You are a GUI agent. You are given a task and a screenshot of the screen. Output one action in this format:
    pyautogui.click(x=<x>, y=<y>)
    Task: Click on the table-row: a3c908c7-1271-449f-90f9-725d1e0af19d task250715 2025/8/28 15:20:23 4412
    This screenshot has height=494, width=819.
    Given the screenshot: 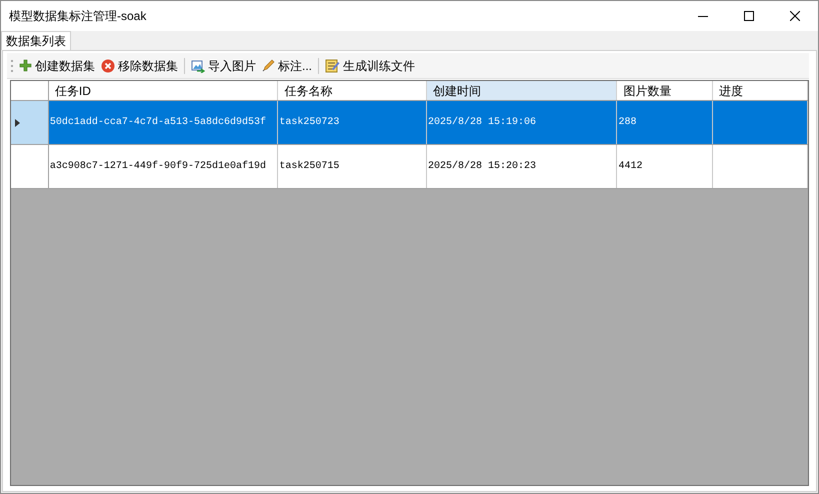 What is the action you would take?
    pyautogui.click(x=409, y=167)
    